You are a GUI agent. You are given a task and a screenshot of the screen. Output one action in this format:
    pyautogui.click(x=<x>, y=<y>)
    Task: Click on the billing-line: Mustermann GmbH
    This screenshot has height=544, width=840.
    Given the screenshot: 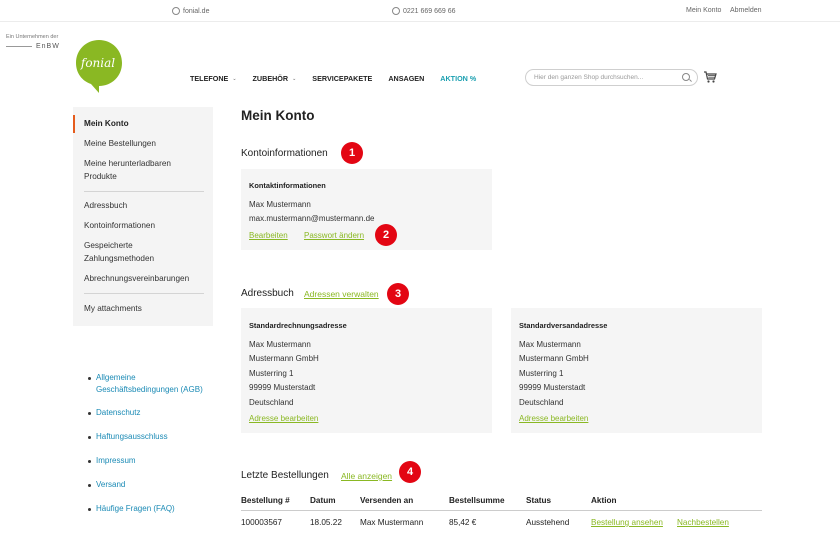 What is the action you would take?
    pyautogui.click(x=284, y=358)
    